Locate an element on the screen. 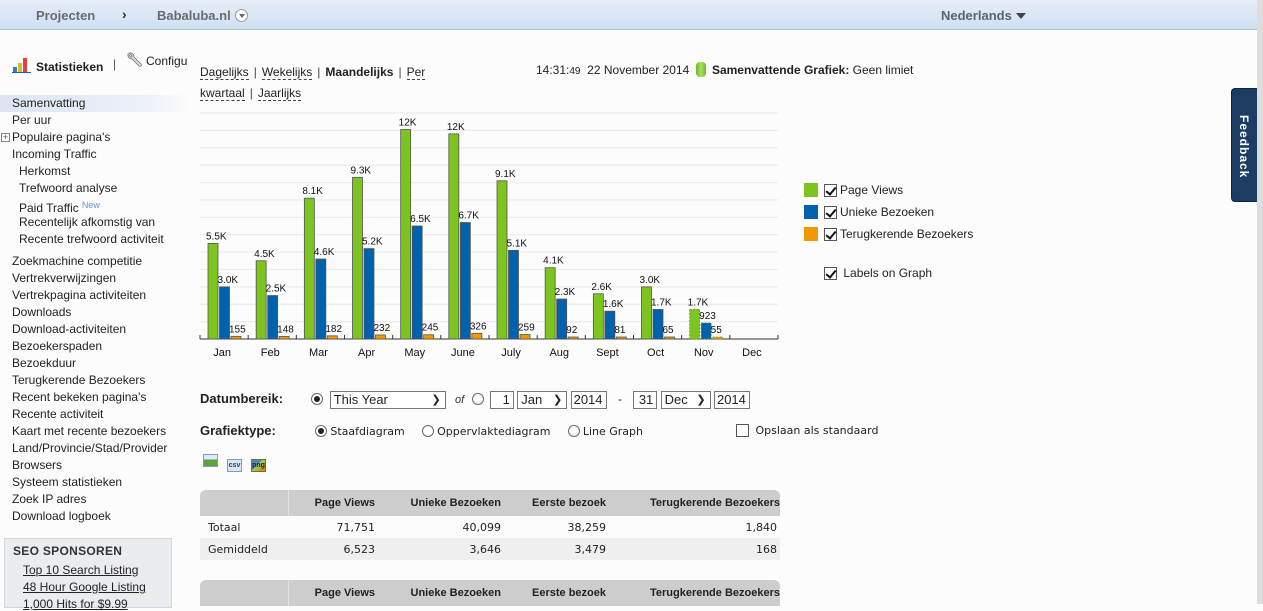 The height and width of the screenshot is (611, 1263). data-label: 8.1K is located at coordinates (312, 191).